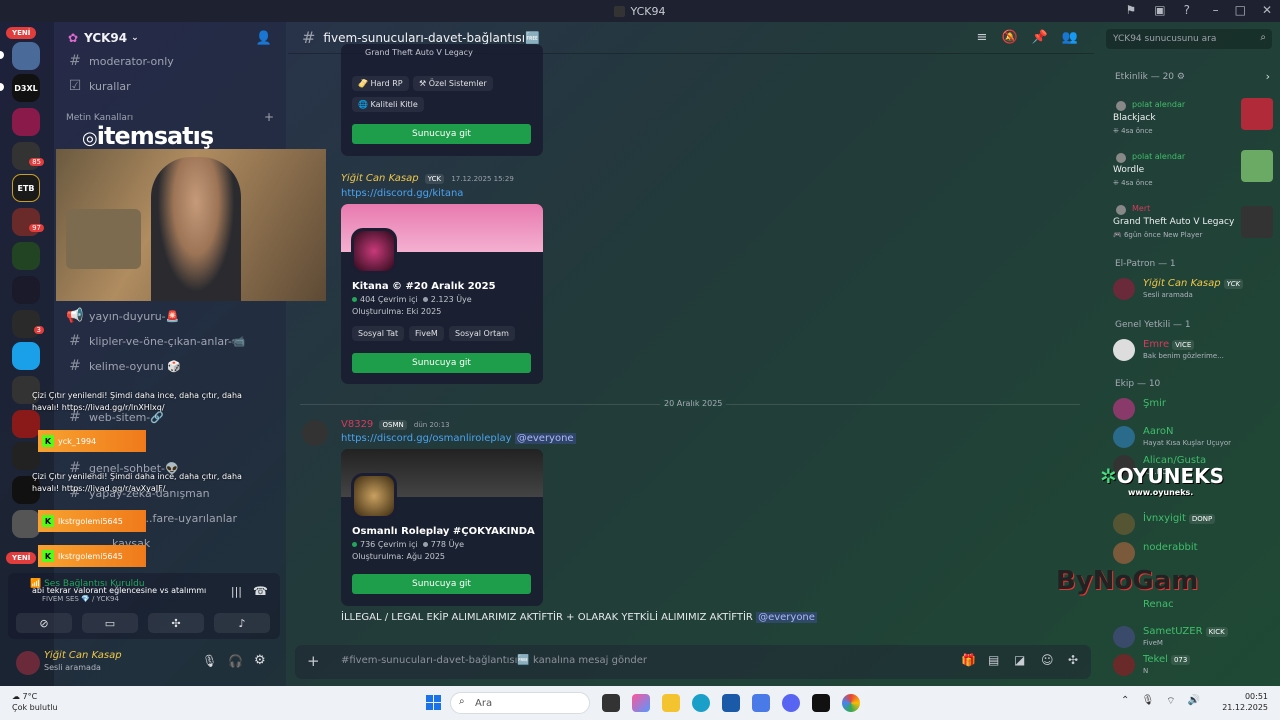  I want to click on disconnect-icon: ☎, so click(260, 591).